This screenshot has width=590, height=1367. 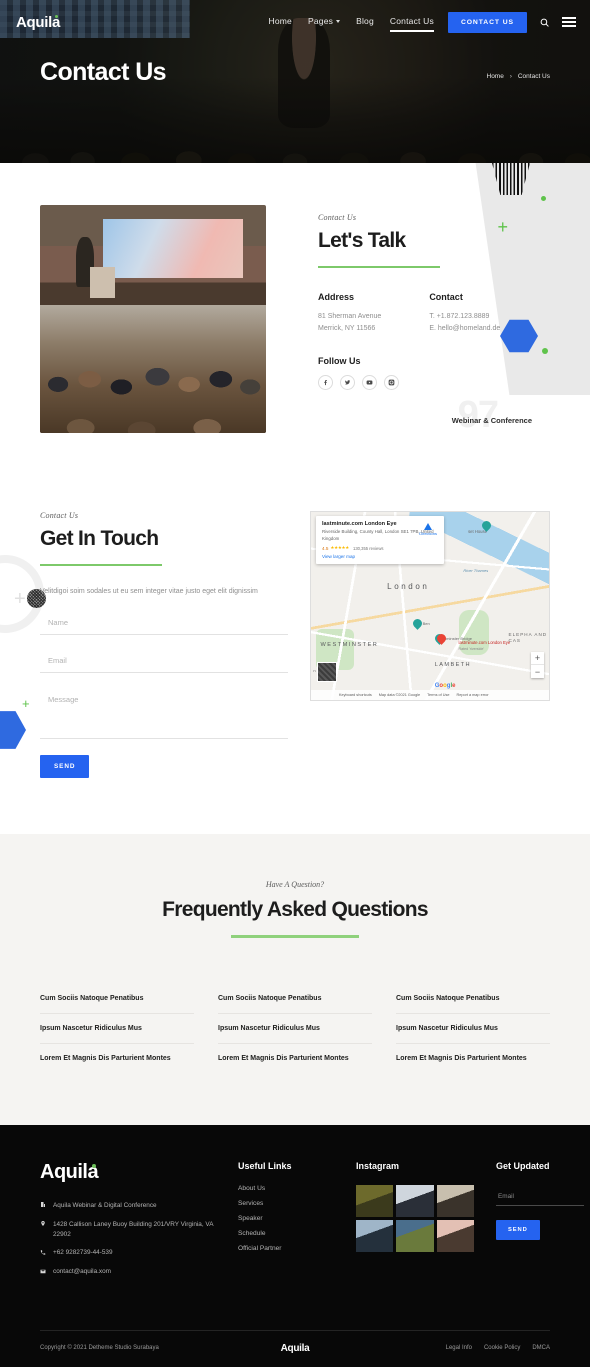 I want to click on nav-item-pages: Pages, so click(x=324, y=22).